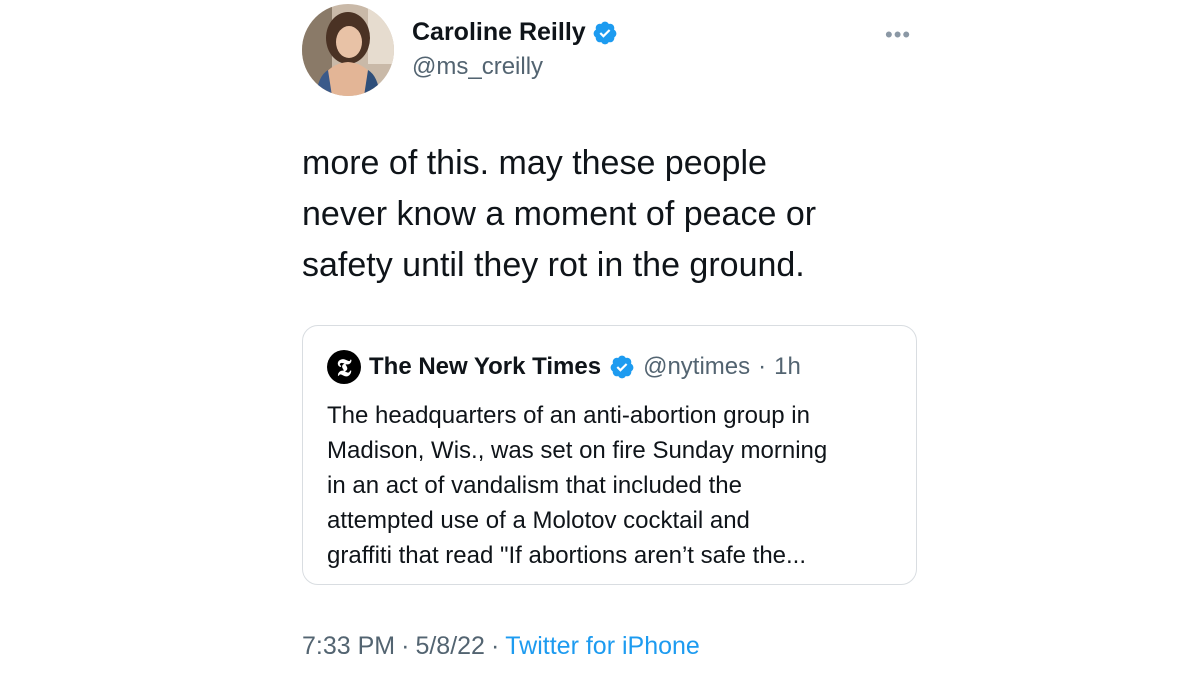 The height and width of the screenshot is (675, 1200). I want to click on quoted-handle: @nytimes, so click(697, 366).